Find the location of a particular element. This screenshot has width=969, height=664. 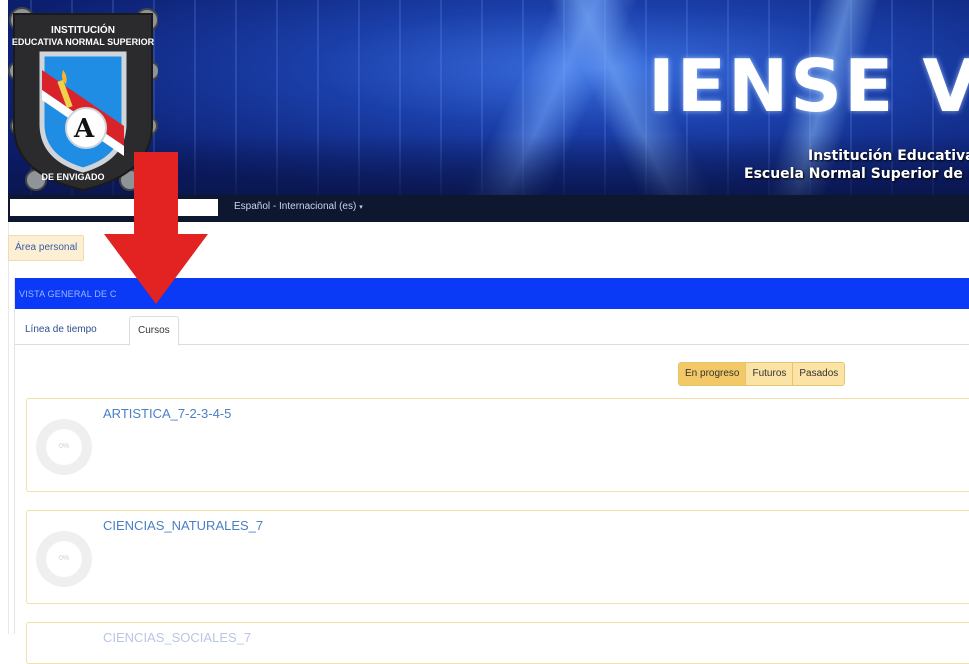

course-filter-group: En progreso Futuros Pasados is located at coordinates (762, 374).